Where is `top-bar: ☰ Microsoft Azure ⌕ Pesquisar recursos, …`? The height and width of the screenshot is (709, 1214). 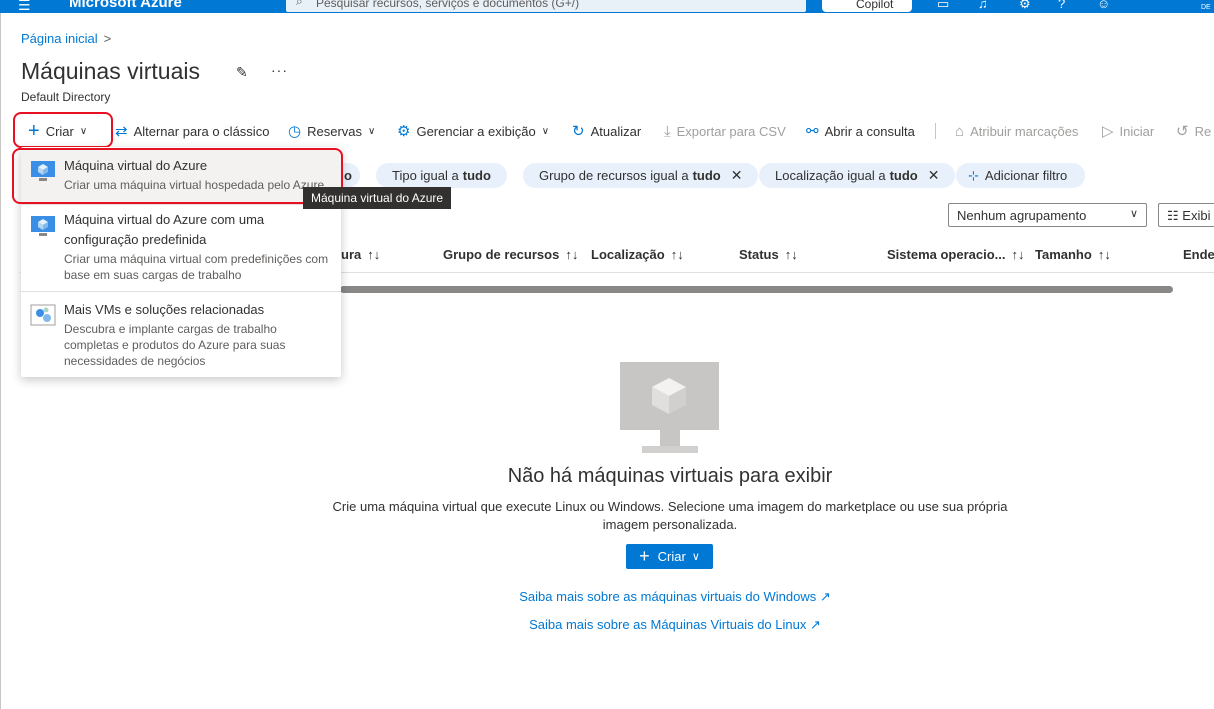 top-bar: ☰ Microsoft Azure ⌕ Pesquisar recursos, … is located at coordinates (607, 6).